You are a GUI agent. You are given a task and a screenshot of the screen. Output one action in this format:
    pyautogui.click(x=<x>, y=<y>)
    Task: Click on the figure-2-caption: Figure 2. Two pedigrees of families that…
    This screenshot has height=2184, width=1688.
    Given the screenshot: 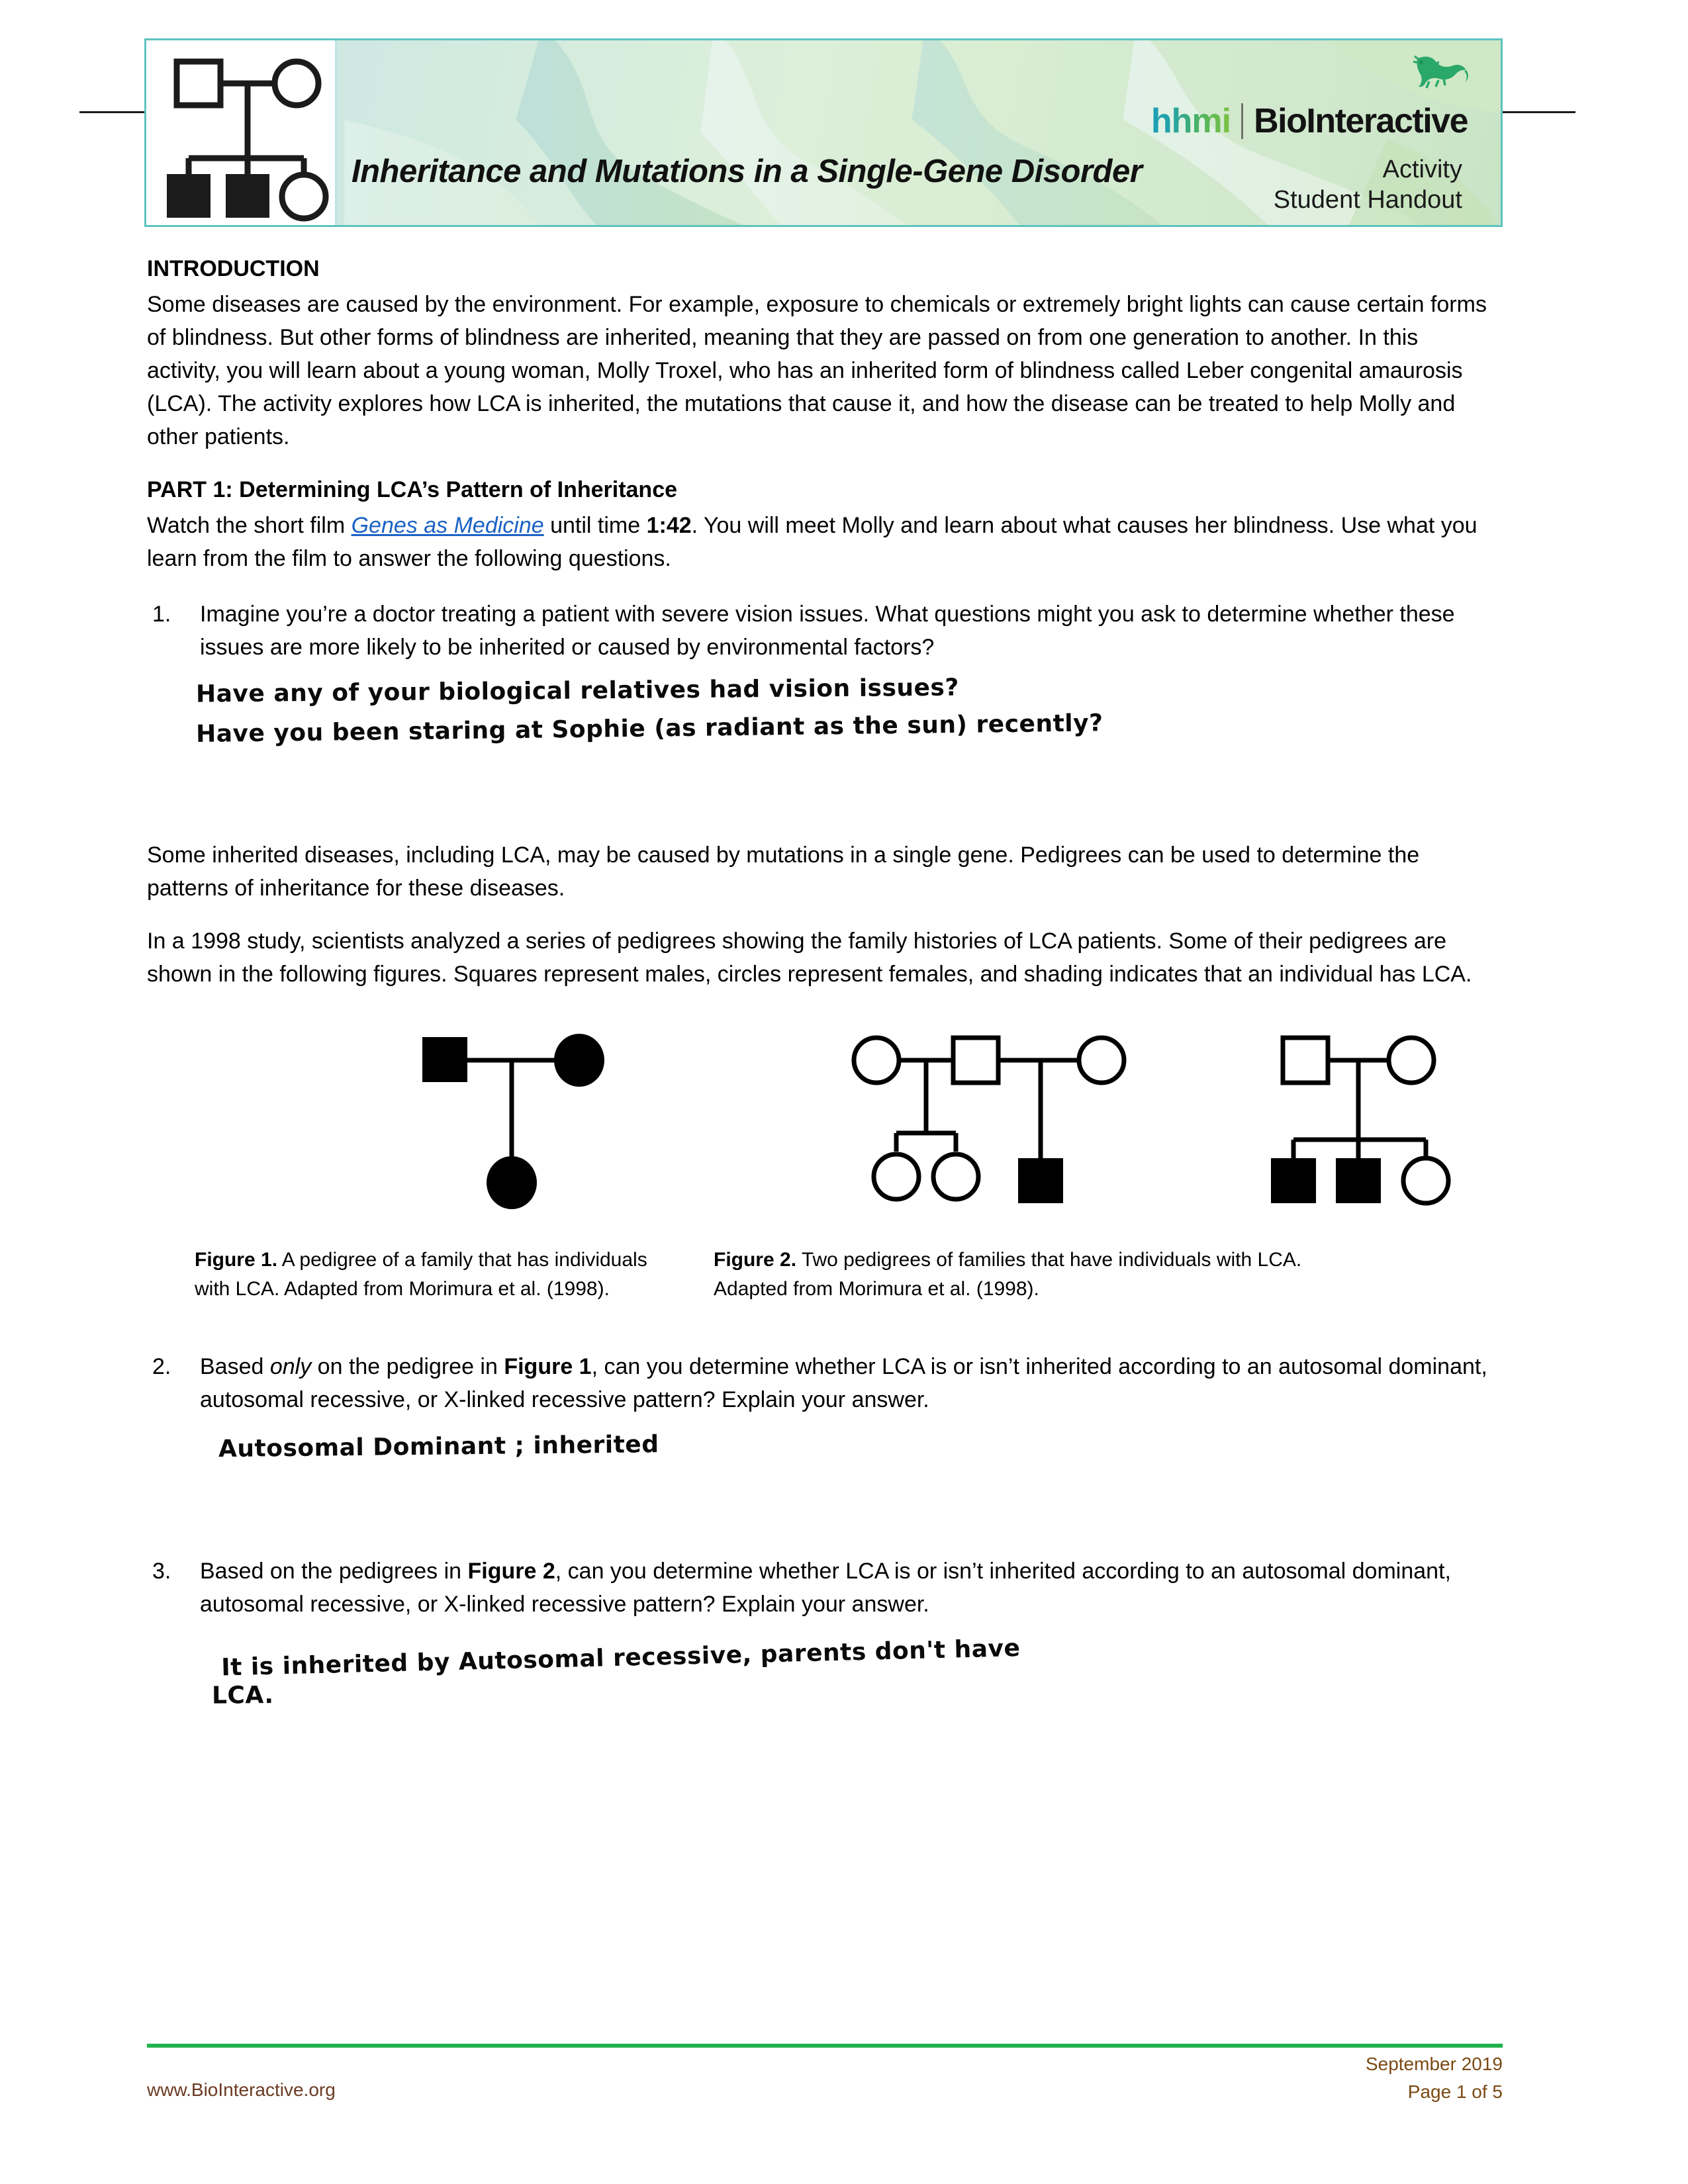 What is the action you would take?
    pyautogui.click(x=1038, y=1274)
    